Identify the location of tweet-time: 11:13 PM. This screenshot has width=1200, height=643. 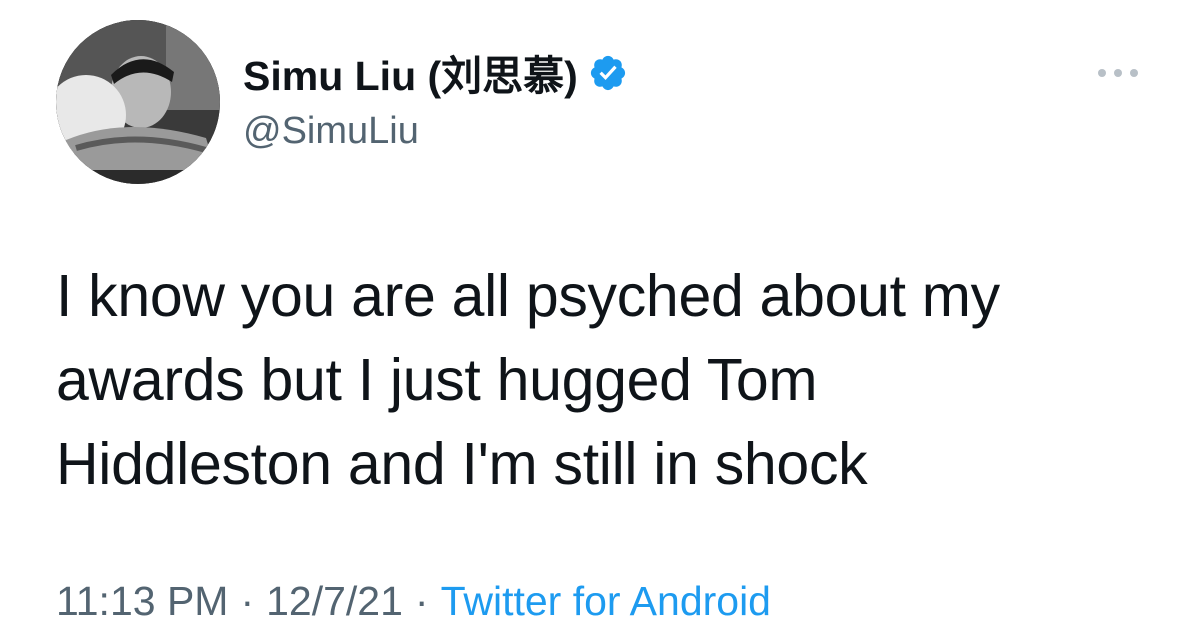
(142, 601).